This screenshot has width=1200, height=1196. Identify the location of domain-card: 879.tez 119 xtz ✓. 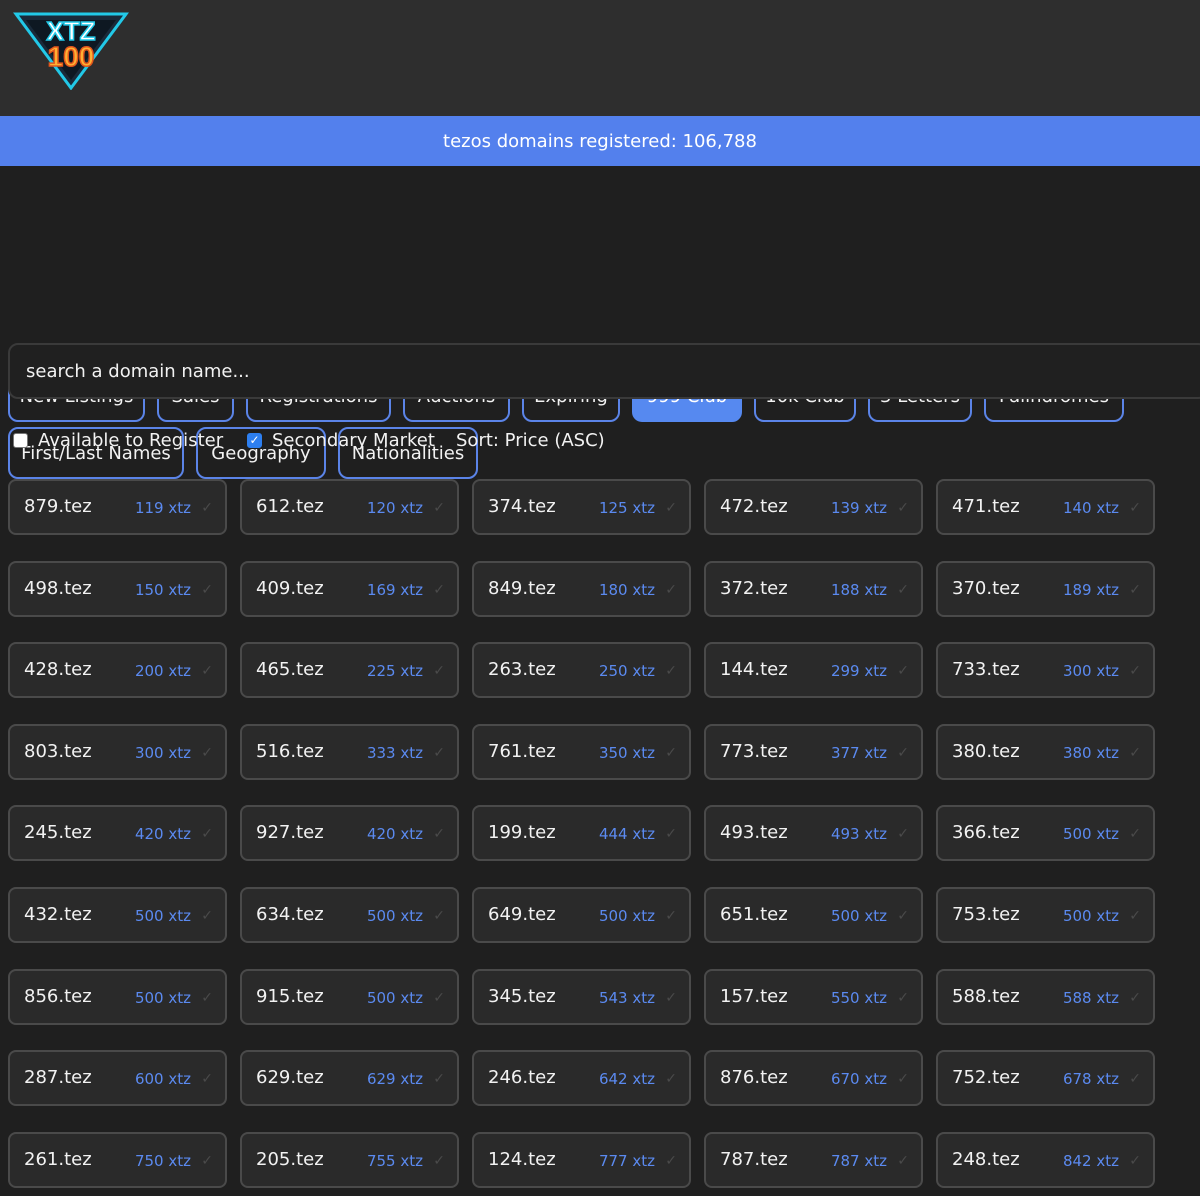
(117, 507).